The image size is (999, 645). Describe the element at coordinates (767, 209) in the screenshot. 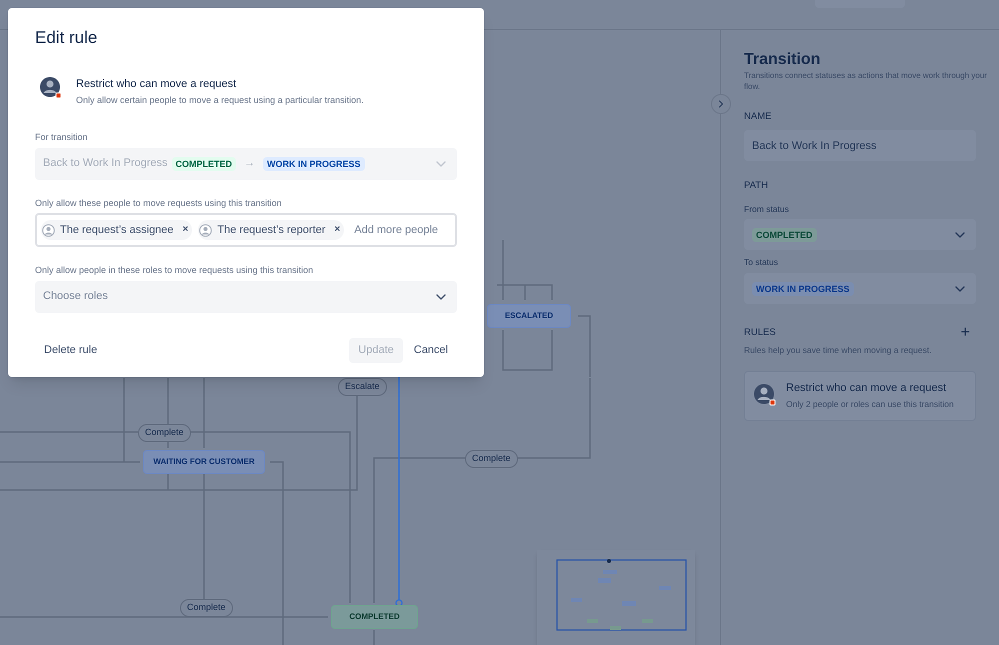

I see `field-label: From status` at that location.